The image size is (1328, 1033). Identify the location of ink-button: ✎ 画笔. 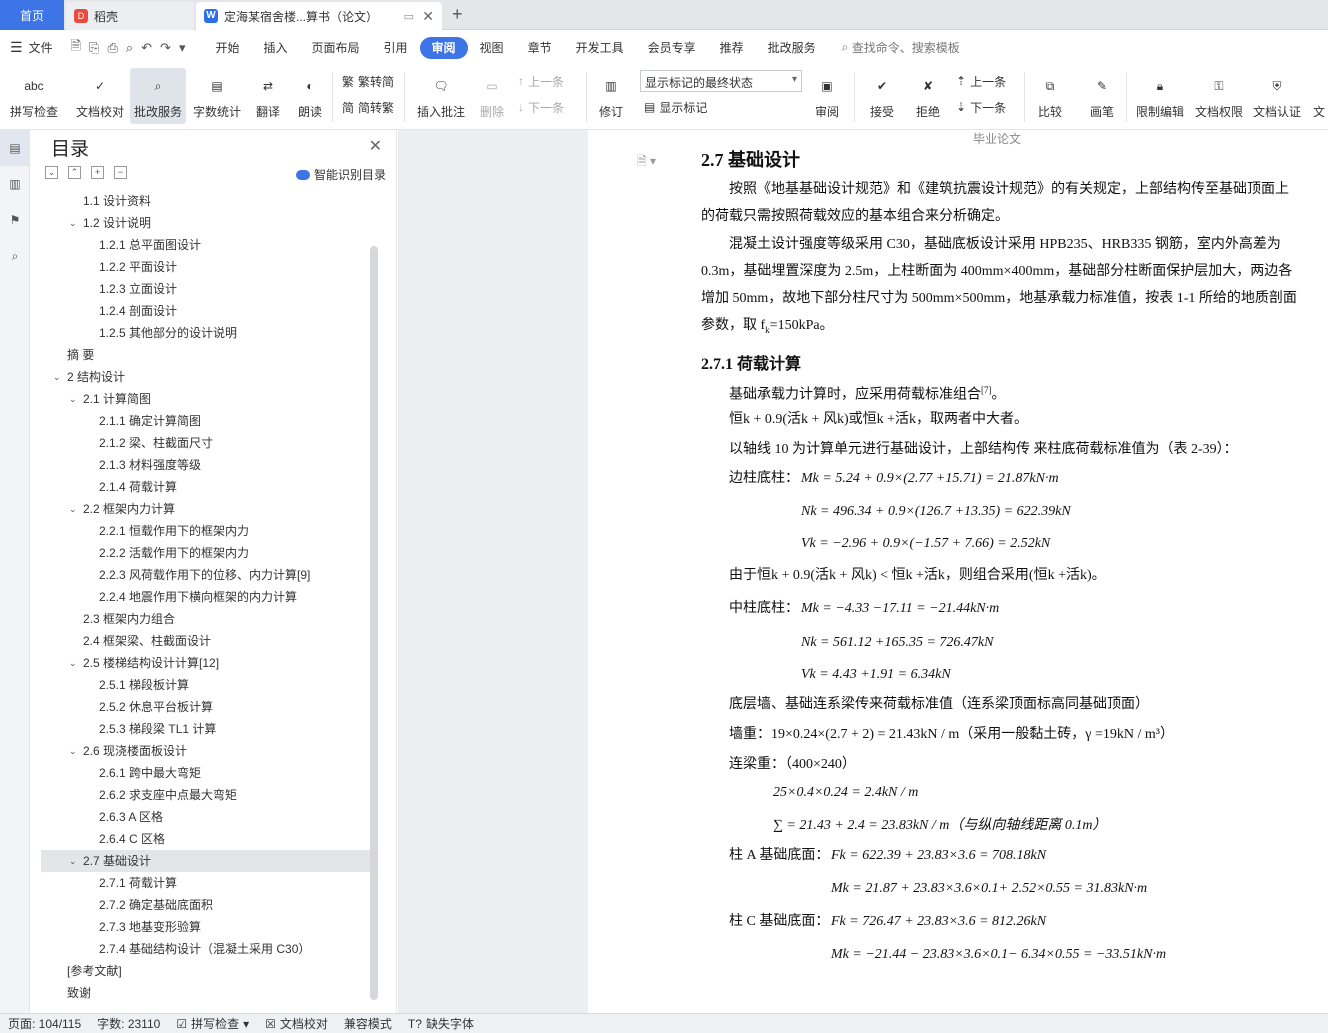
(1102, 96).